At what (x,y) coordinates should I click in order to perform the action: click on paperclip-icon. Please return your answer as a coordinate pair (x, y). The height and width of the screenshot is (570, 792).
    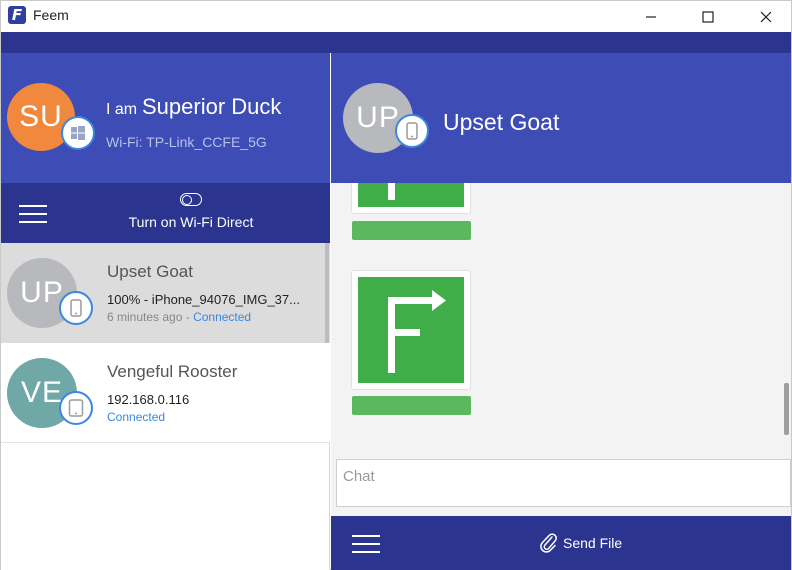
    Looking at the image, I should click on (548, 543).